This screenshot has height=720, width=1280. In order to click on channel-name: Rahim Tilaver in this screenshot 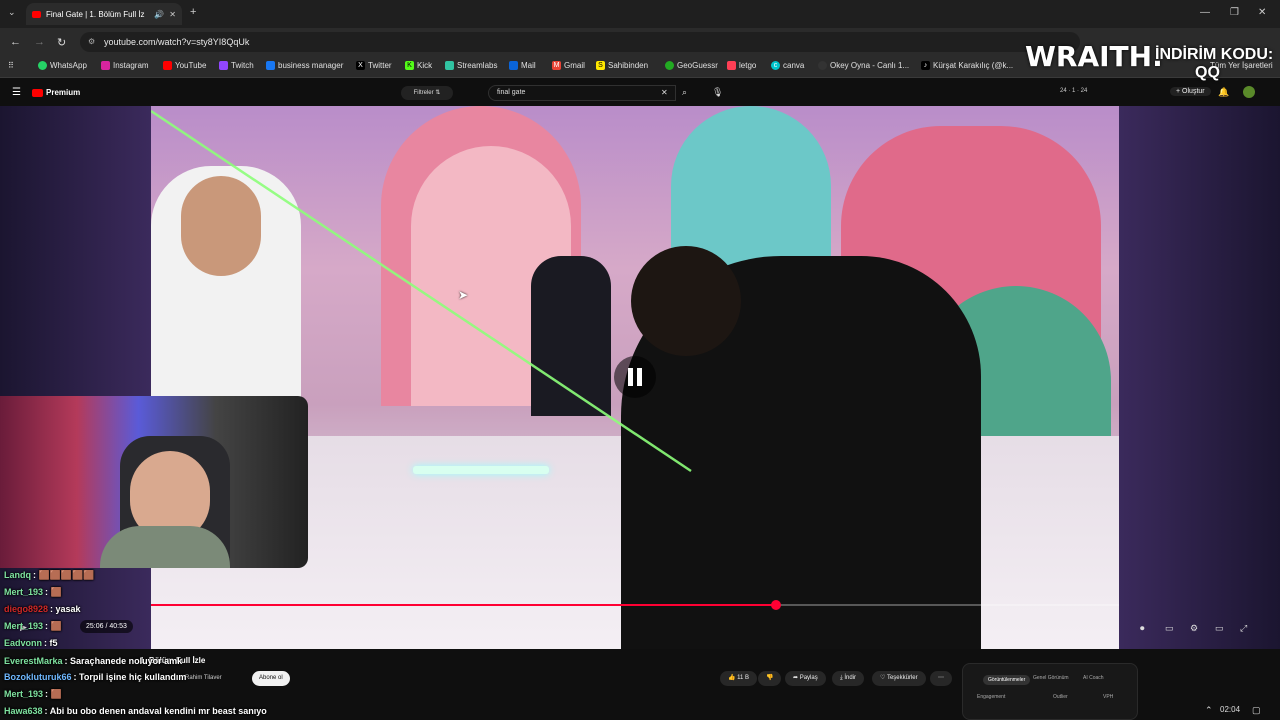, I will do `click(203, 678)`.